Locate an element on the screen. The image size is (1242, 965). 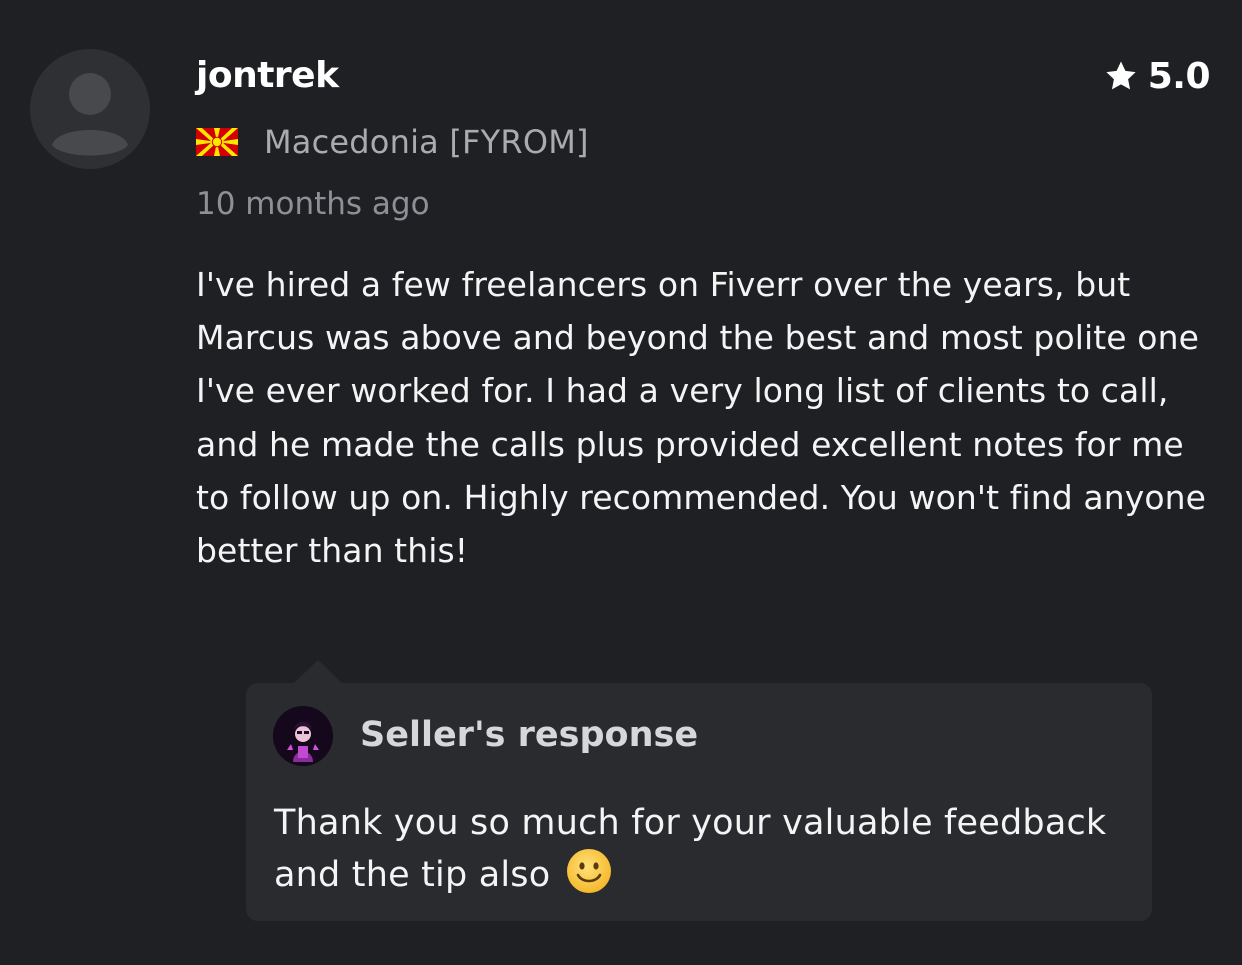
seller-avatar-image is located at coordinates (303, 736).